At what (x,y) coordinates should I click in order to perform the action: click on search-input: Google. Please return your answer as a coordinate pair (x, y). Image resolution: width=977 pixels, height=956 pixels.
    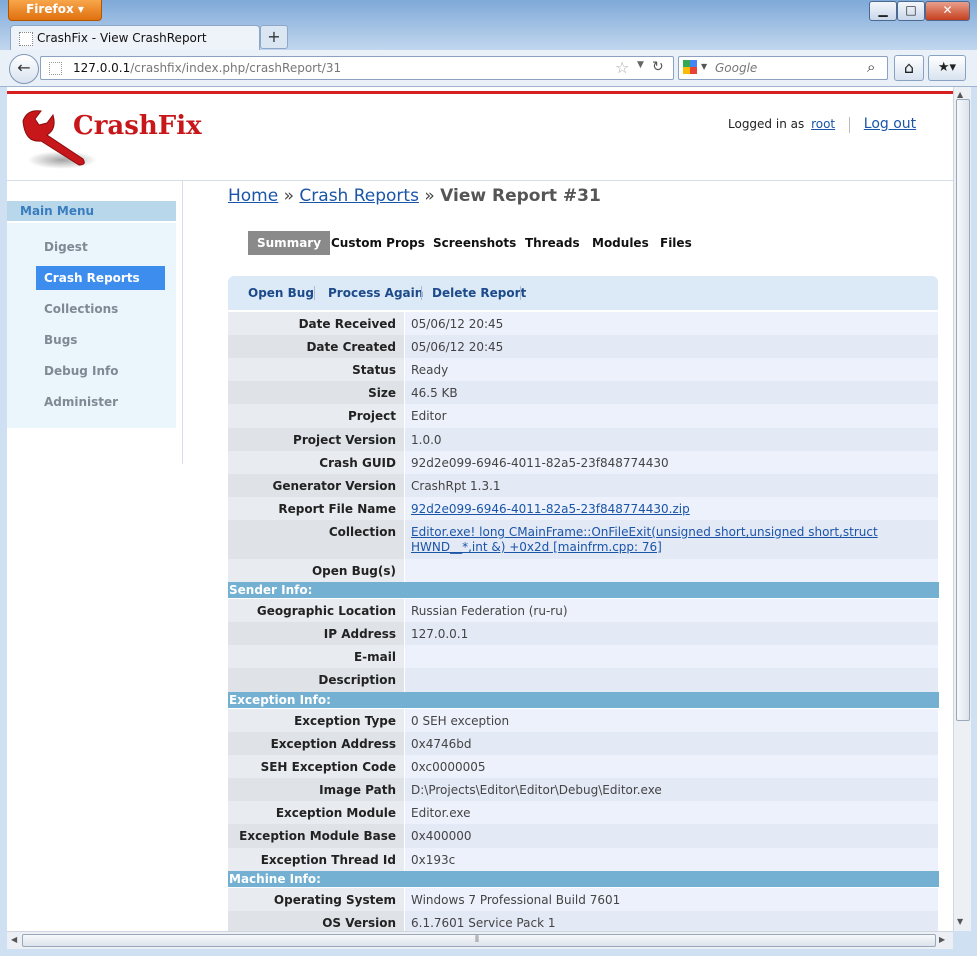
    Looking at the image, I should click on (736, 68).